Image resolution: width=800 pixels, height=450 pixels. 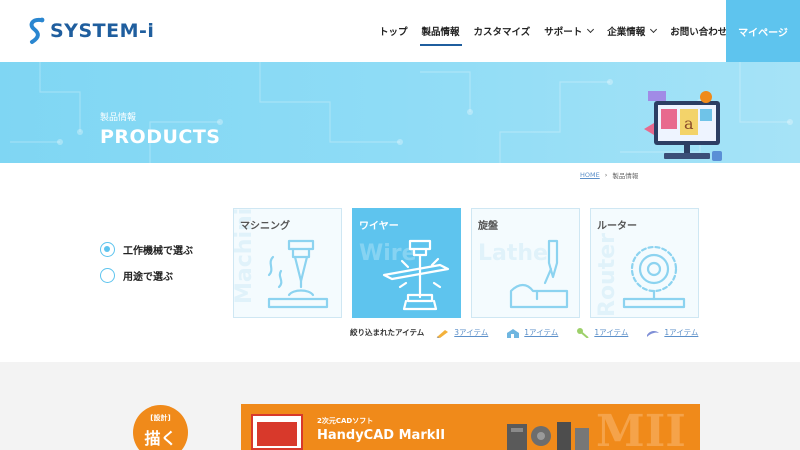 What do you see at coordinates (548, 436) in the screenshot?
I see `machine-parts-image` at bounding box center [548, 436].